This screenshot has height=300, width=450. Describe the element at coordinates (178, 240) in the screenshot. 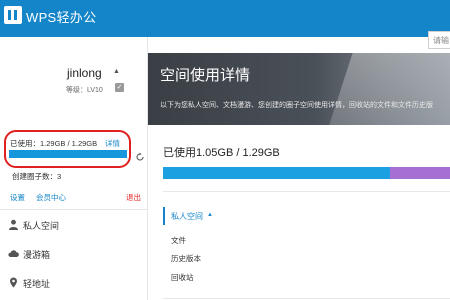

I see `tree-item-files: 文件` at that location.